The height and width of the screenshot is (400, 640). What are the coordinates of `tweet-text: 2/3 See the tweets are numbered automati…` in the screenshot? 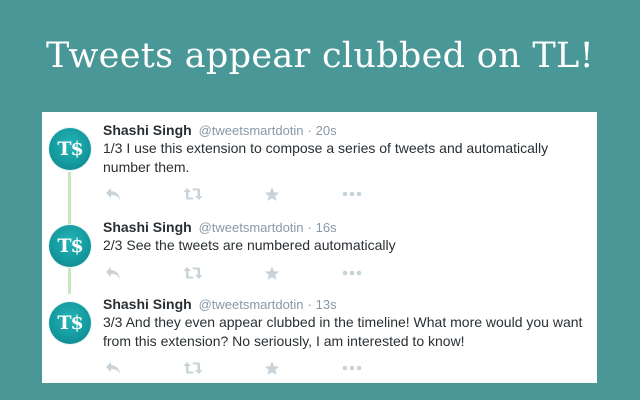 It's located at (249, 245).